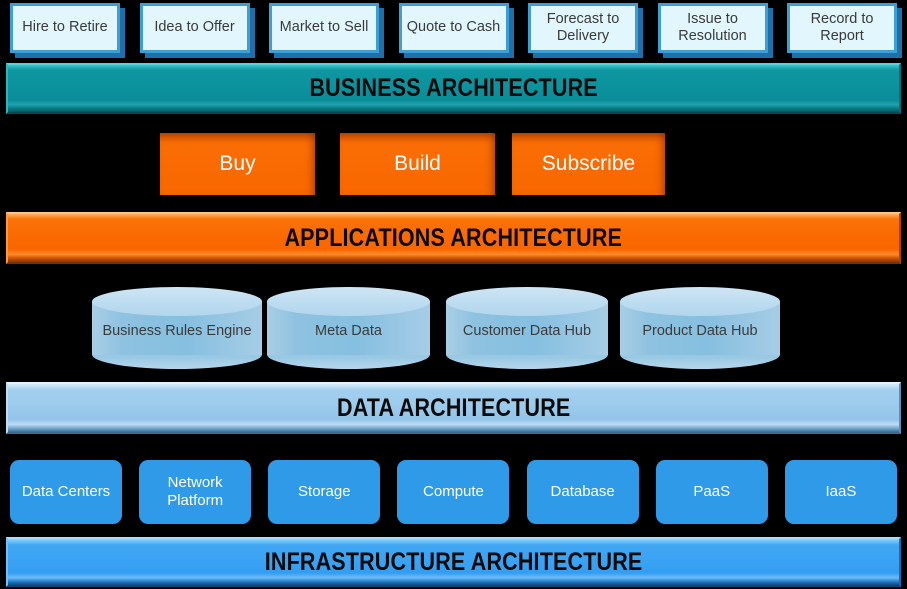  I want to click on value-stream-label: Hire to Retire, so click(65, 27).